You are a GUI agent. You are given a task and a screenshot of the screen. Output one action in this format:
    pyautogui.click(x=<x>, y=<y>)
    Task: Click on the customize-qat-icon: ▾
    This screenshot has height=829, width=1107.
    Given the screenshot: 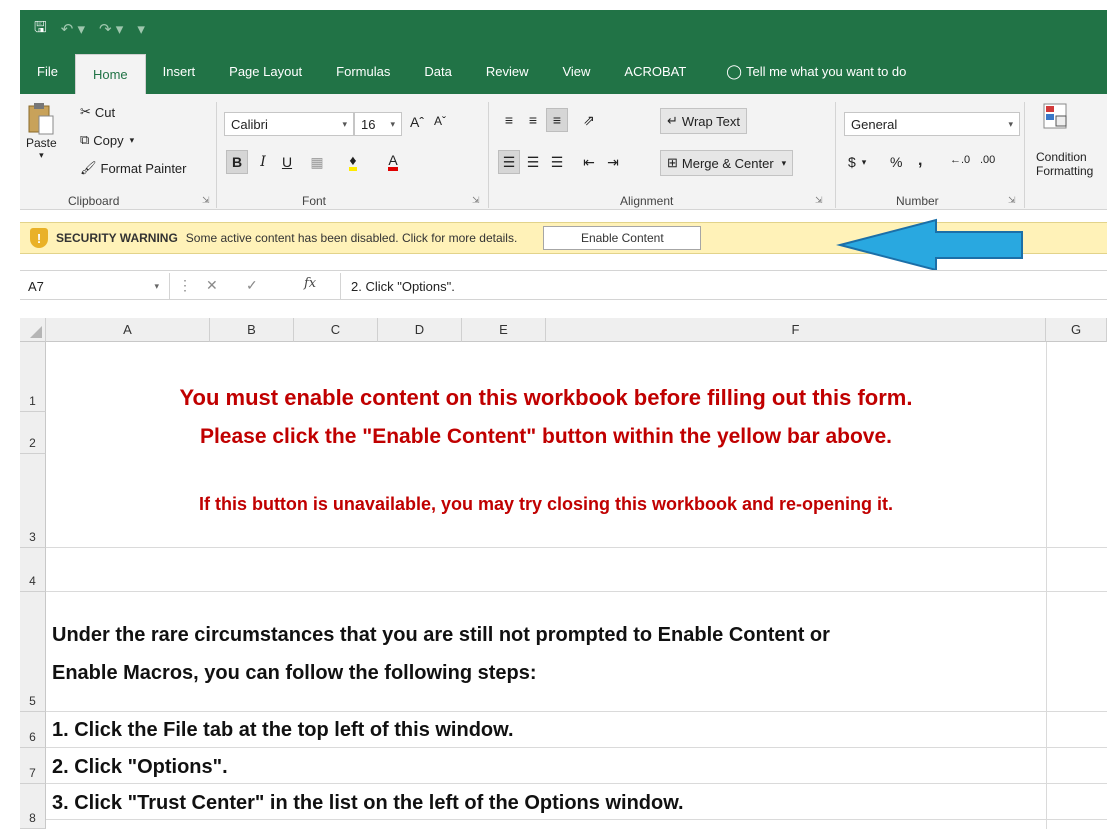 What is the action you would take?
    pyautogui.click(x=141, y=29)
    